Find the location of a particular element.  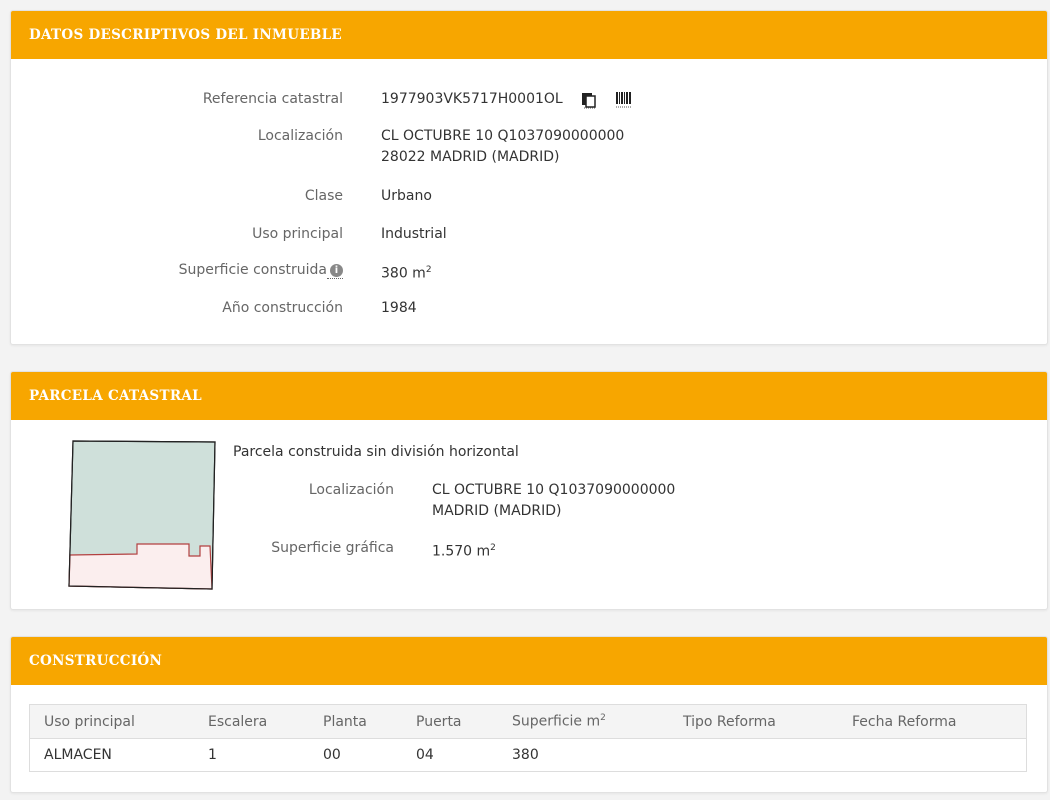

cell-tipo-reforma is located at coordinates (753, 755).